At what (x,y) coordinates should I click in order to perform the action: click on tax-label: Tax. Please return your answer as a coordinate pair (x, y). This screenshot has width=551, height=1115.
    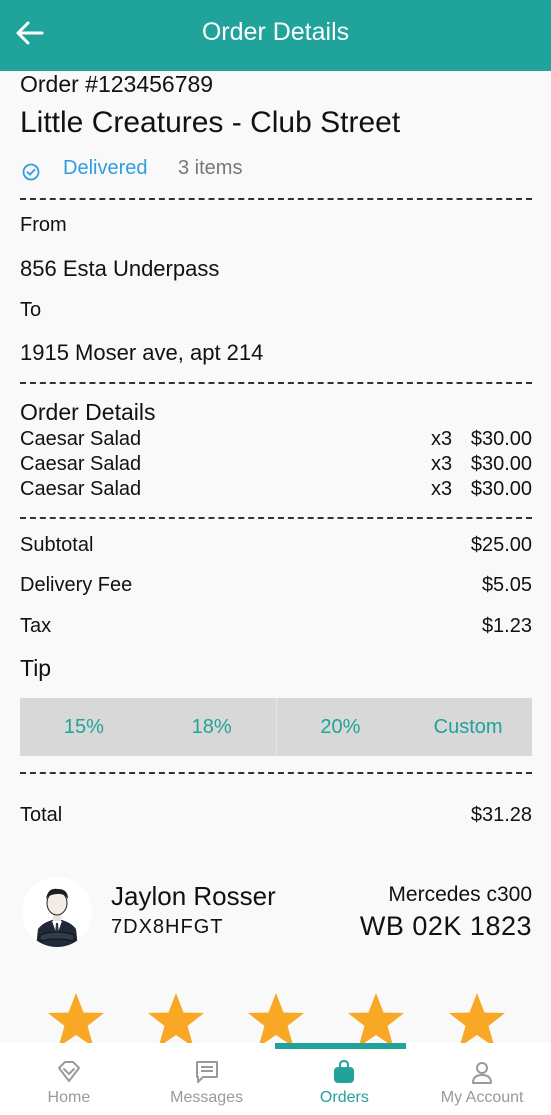
    Looking at the image, I should click on (36, 626).